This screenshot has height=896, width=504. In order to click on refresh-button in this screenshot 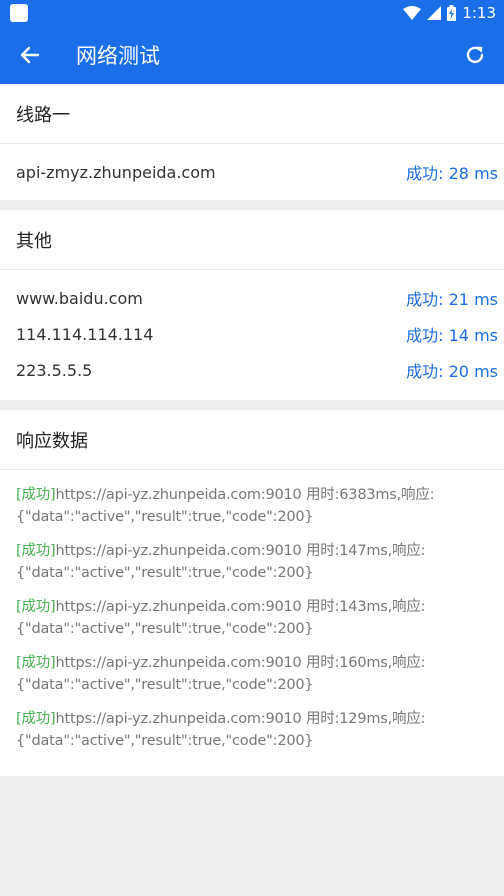, I will do `click(475, 55)`.